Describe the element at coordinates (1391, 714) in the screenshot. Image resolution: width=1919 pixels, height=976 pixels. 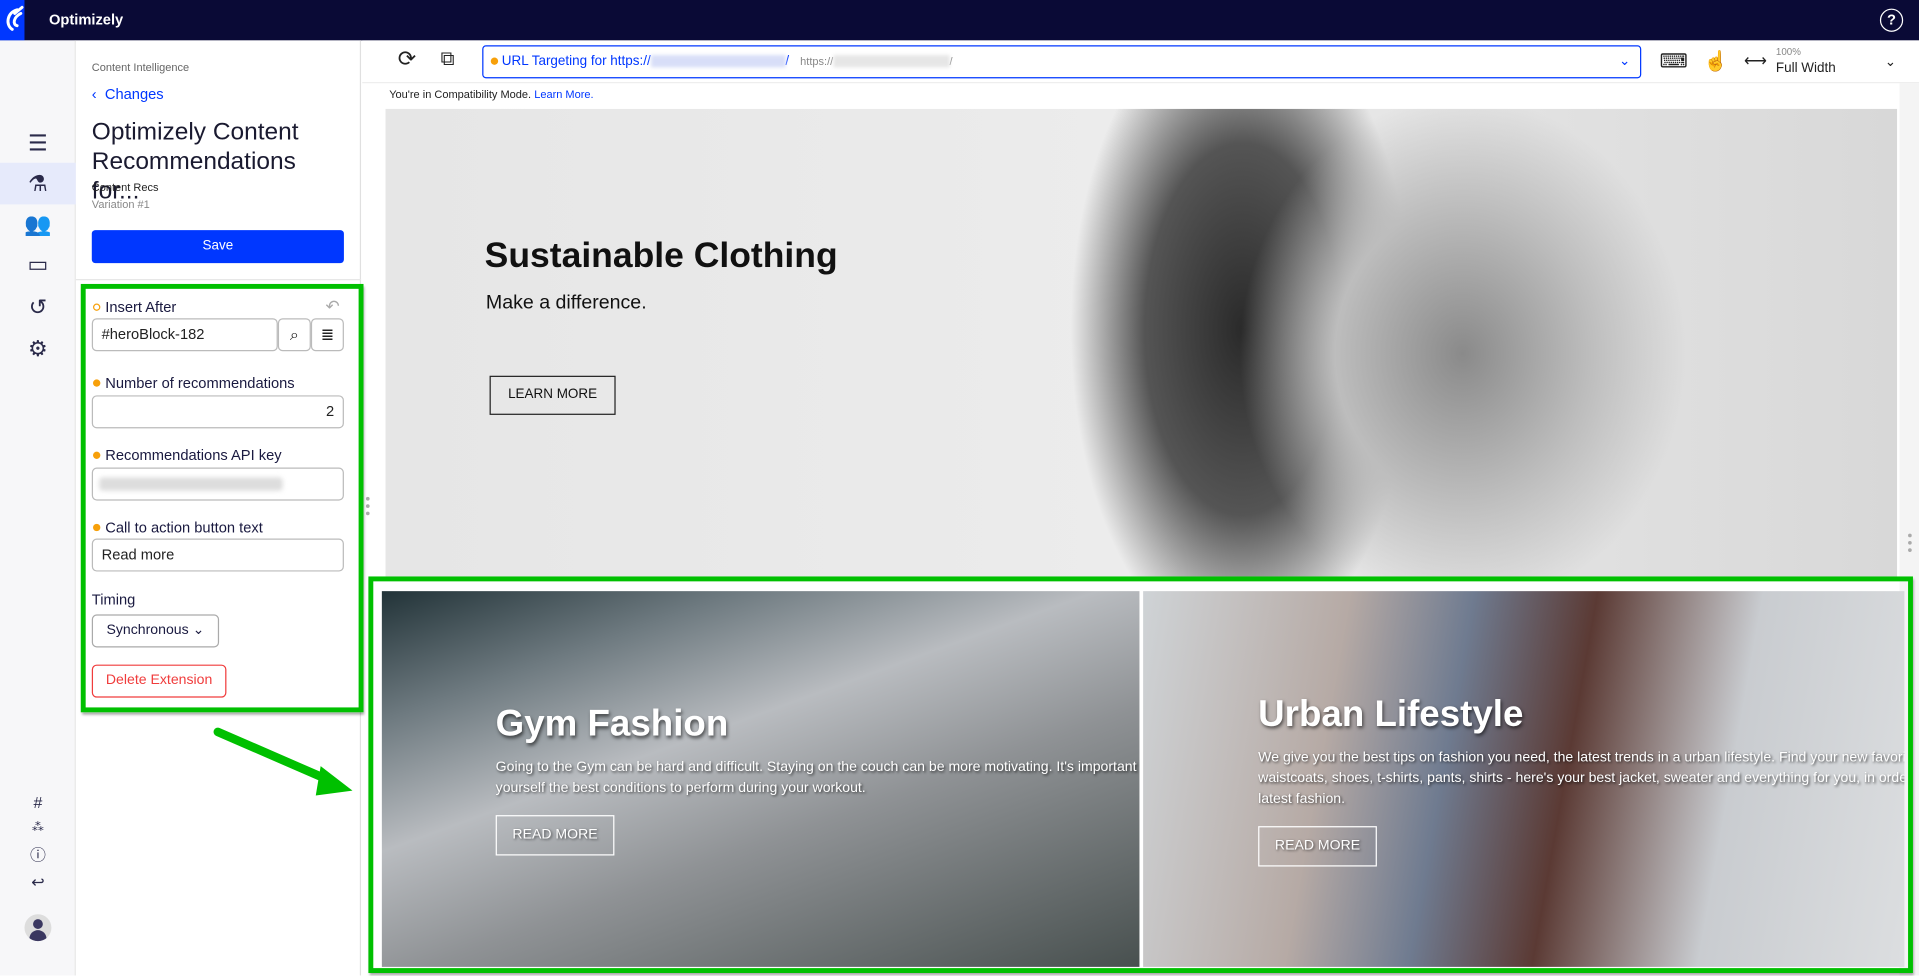
I see `card-title: Urban Lifestyle` at that location.